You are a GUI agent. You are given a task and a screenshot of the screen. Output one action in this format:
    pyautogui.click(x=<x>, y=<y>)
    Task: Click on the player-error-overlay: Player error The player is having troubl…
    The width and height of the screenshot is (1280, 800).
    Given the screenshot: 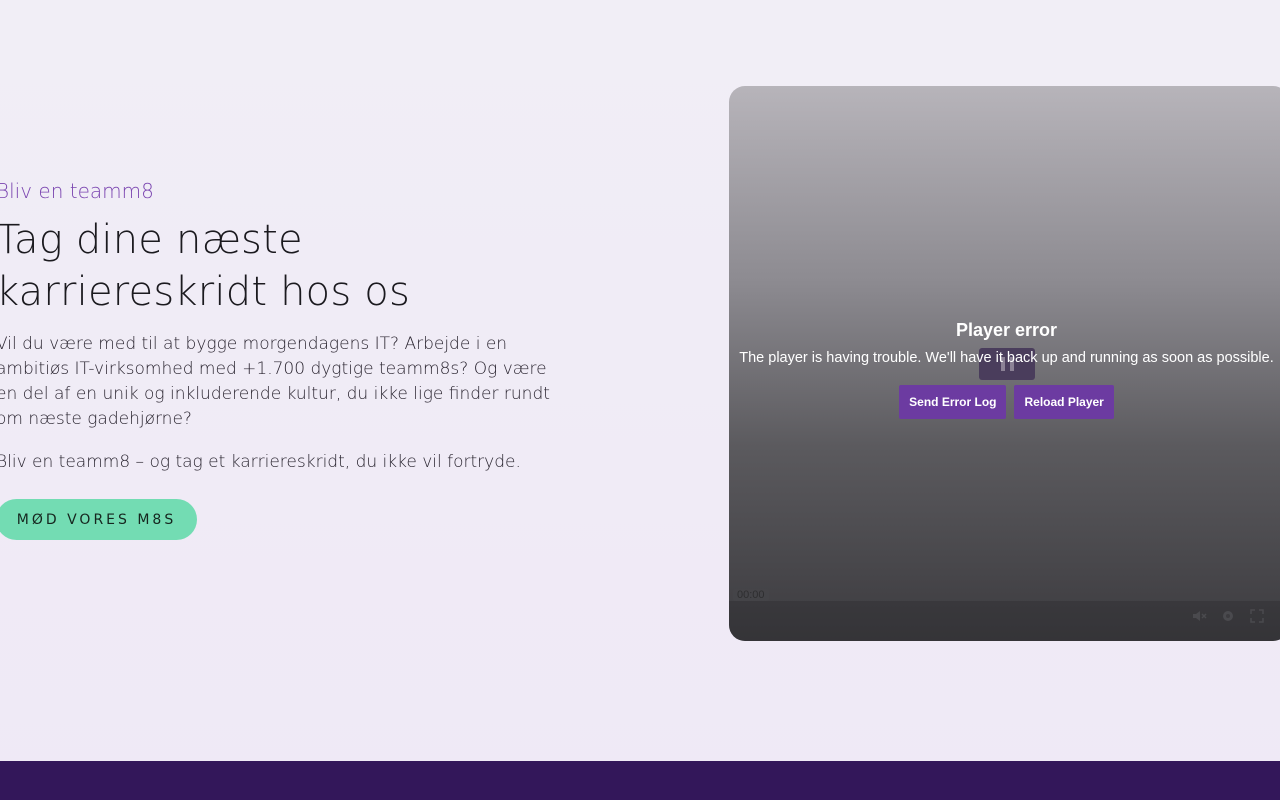 What is the action you would take?
    pyautogui.click(x=1004, y=368)
    